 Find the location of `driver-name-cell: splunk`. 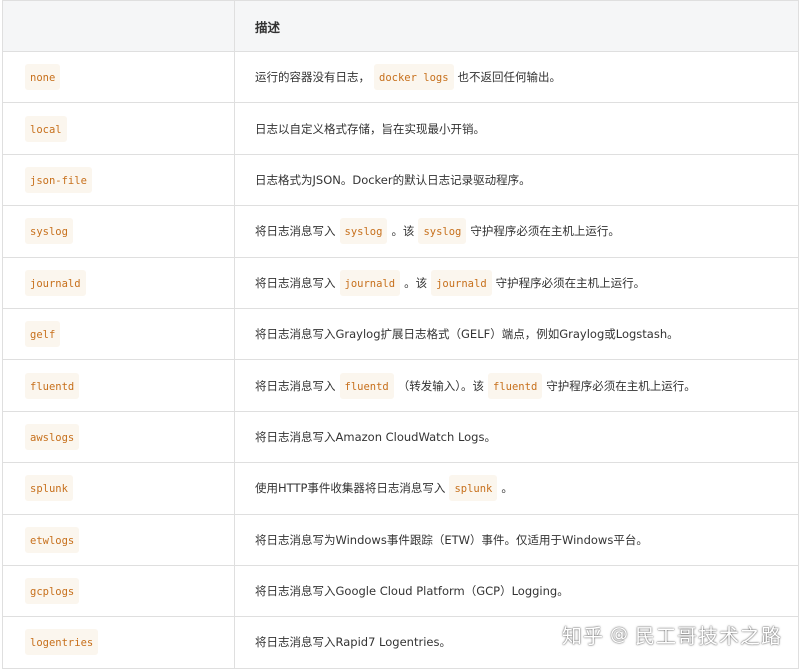

driver-name-cell: splunk is located at coordinates (118, 488).